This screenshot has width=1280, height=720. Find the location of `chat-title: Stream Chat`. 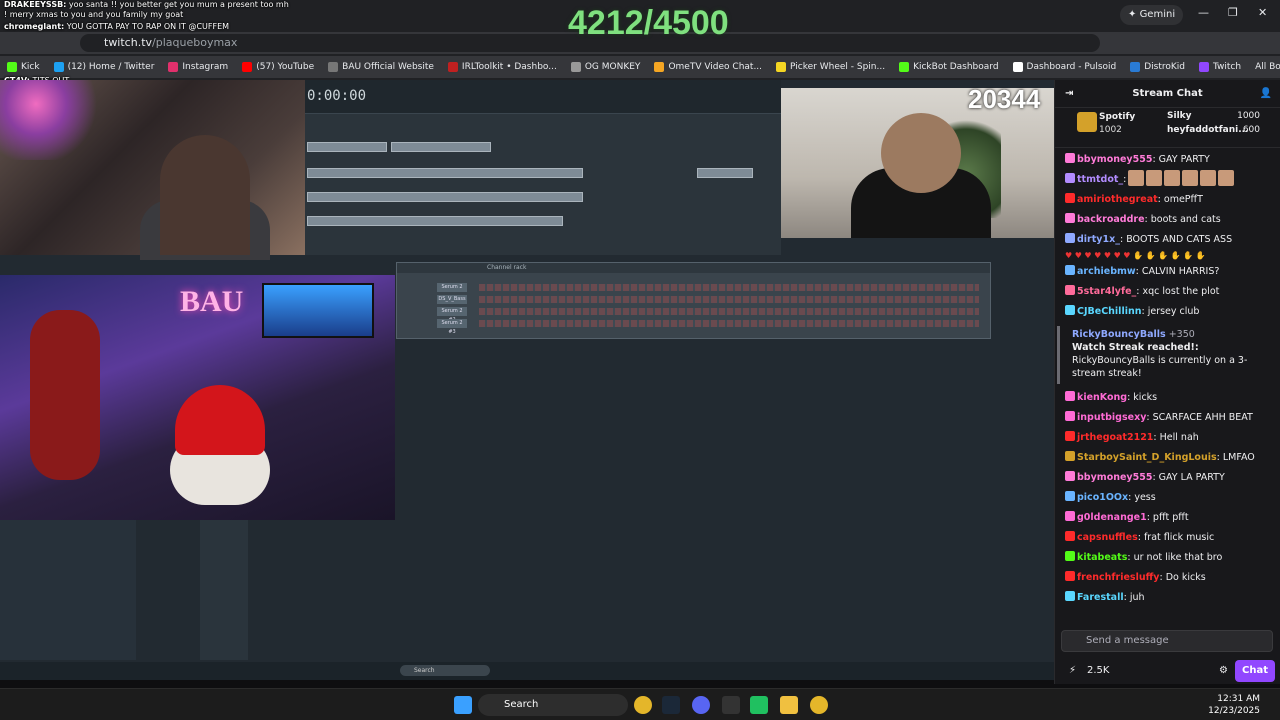

chat-title: Stream Chat is located at coordinates (1167, 93).